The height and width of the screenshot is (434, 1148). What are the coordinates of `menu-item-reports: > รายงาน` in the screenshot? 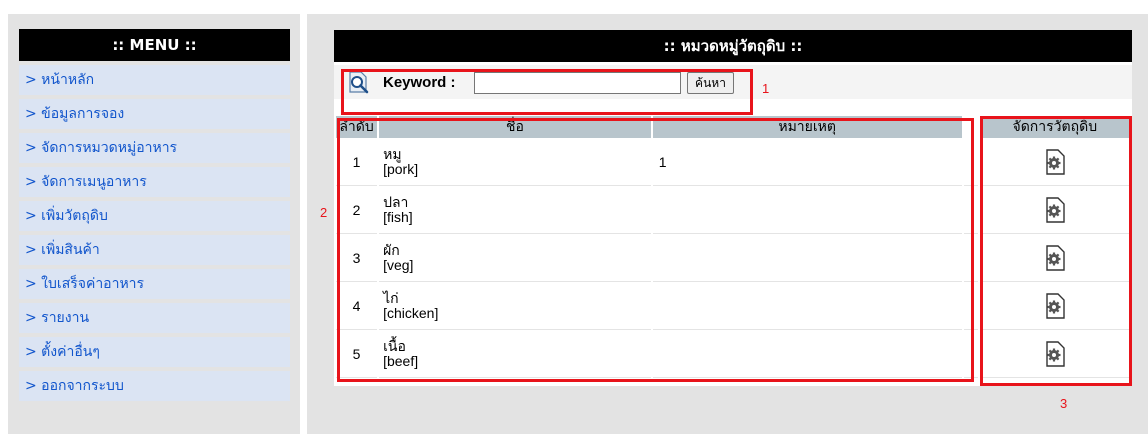 It's located at (154, 318).